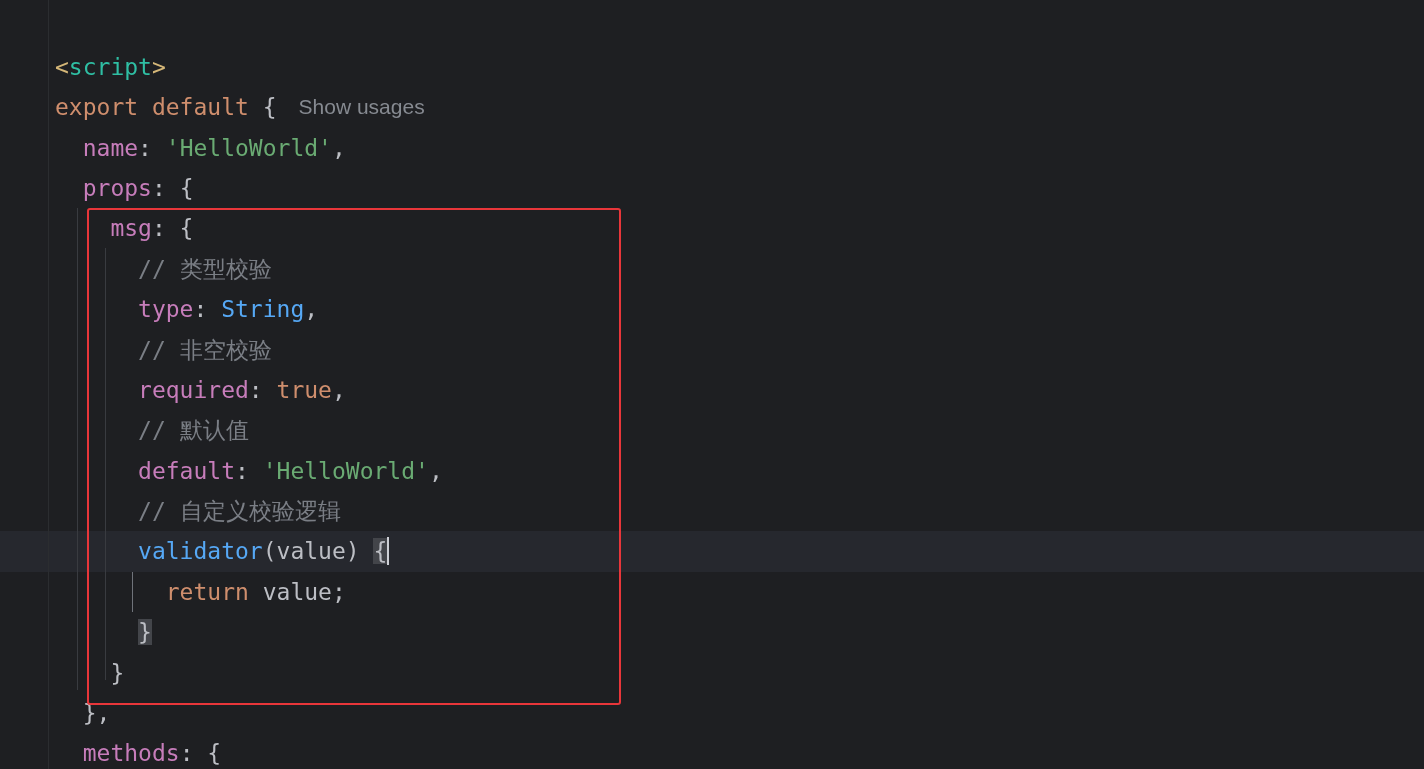 The height and width of the screenshot is (769, 1424). What do you see at coordinates (152, 754) in the screenshot?
I see `code-line: methods: {` at bounding box center [152, 754].